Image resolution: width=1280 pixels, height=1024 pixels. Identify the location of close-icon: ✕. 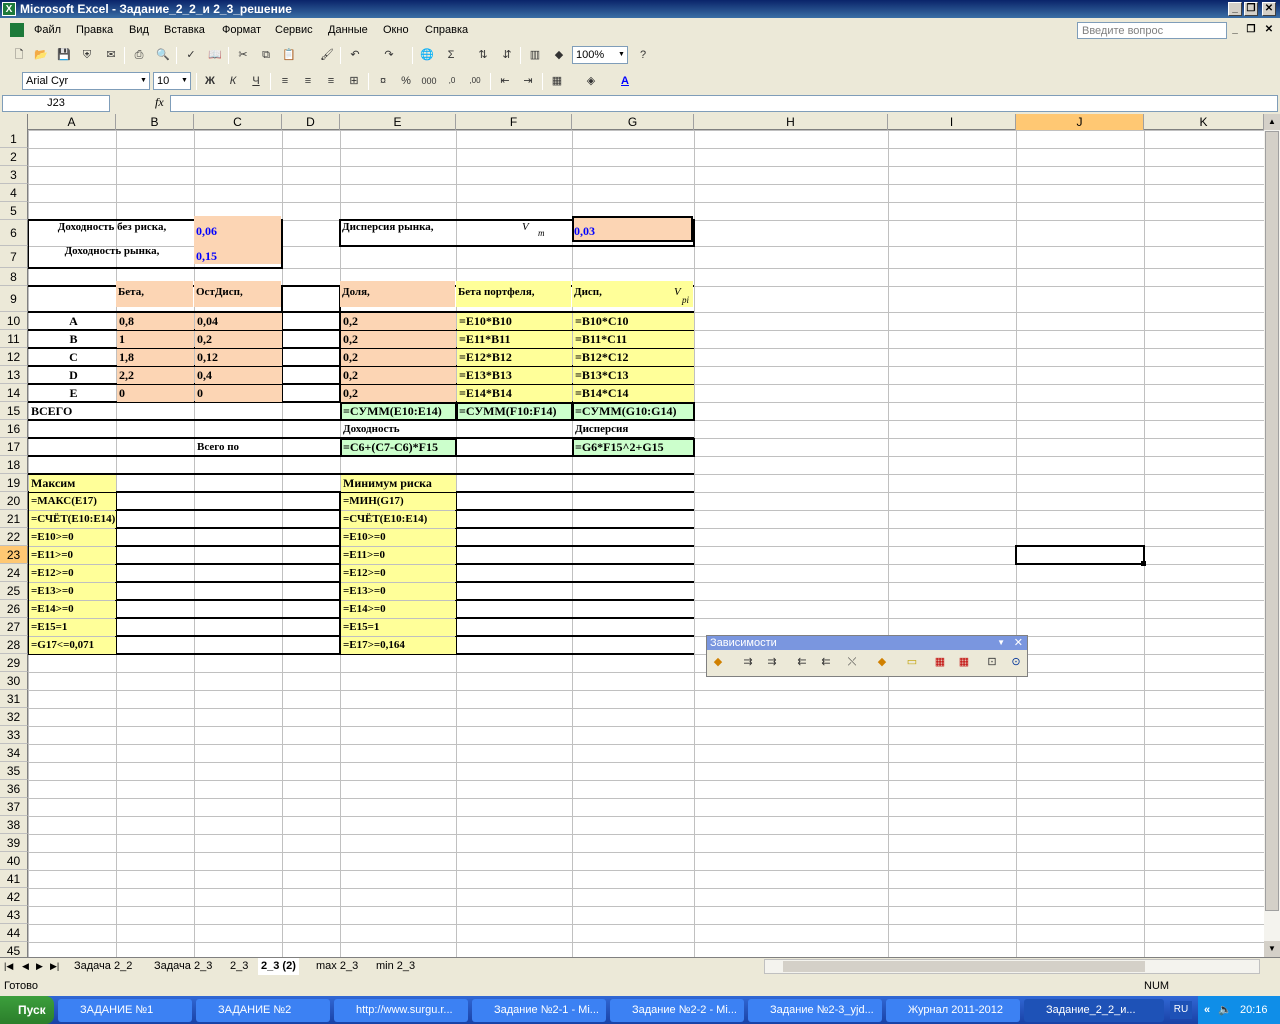
(1018, 643).